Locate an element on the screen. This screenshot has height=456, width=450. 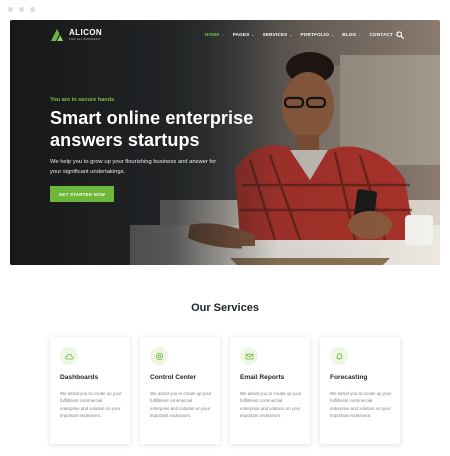
nav-item-blog: BLOG ⌄ is located at coordinates (351, 34).